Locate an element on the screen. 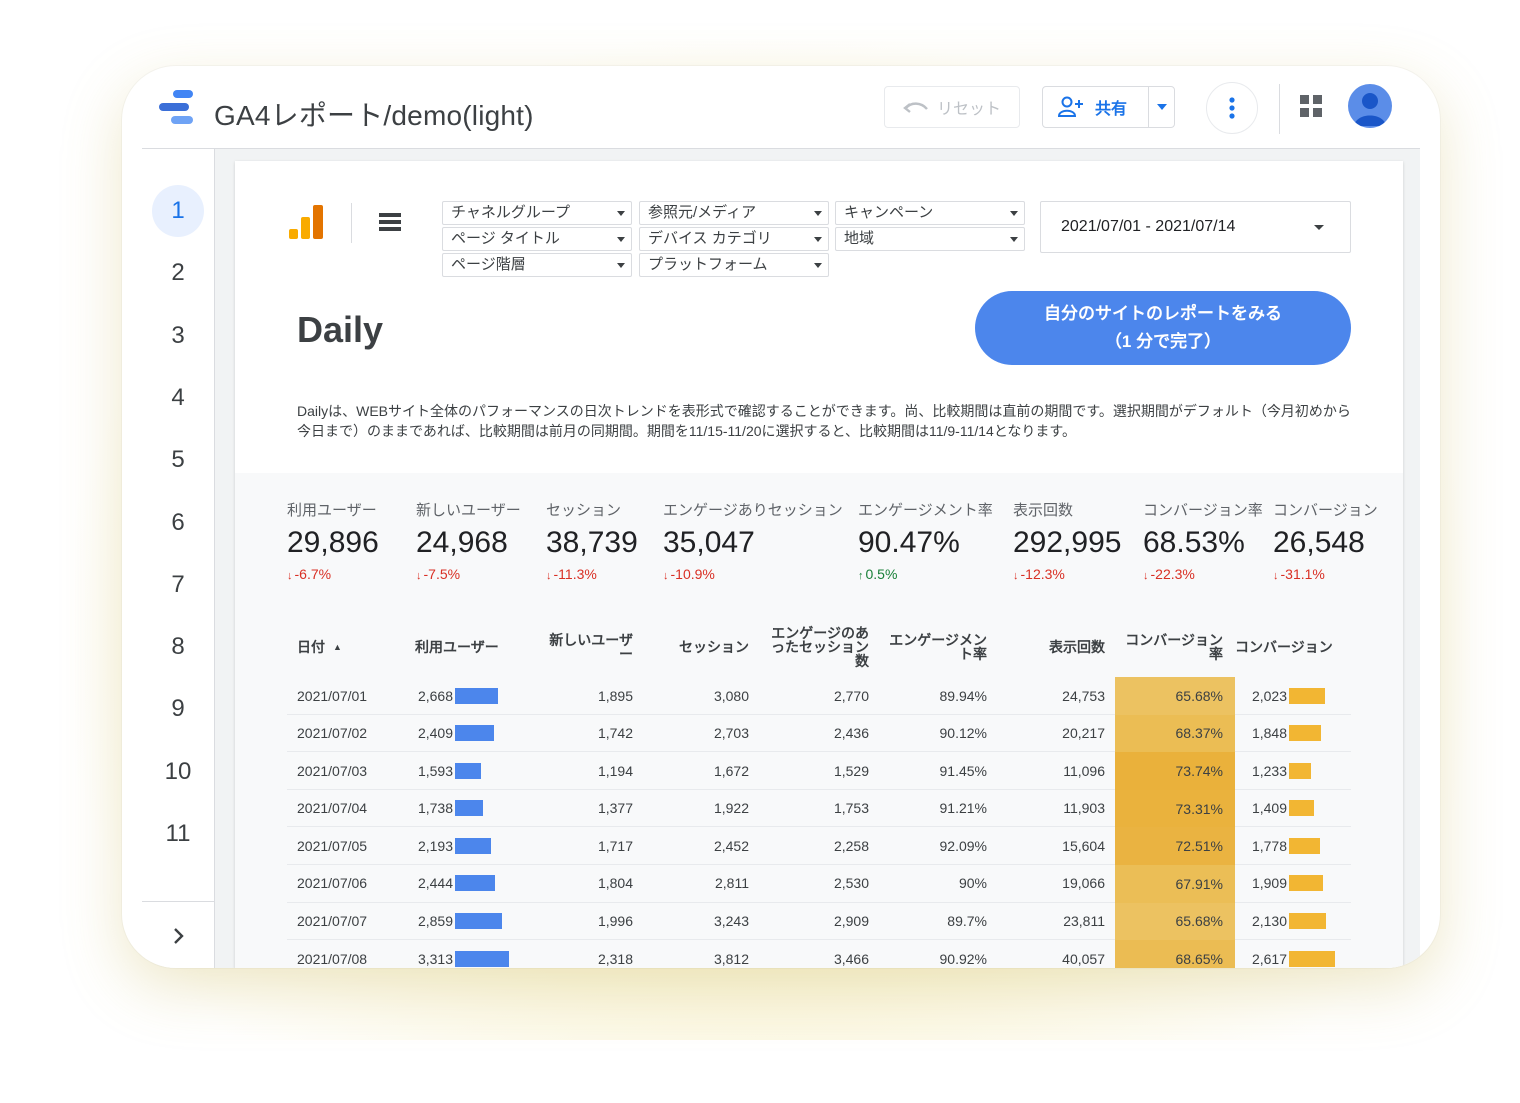  cell-users: 2,444 is located at coordinates (475, 883).